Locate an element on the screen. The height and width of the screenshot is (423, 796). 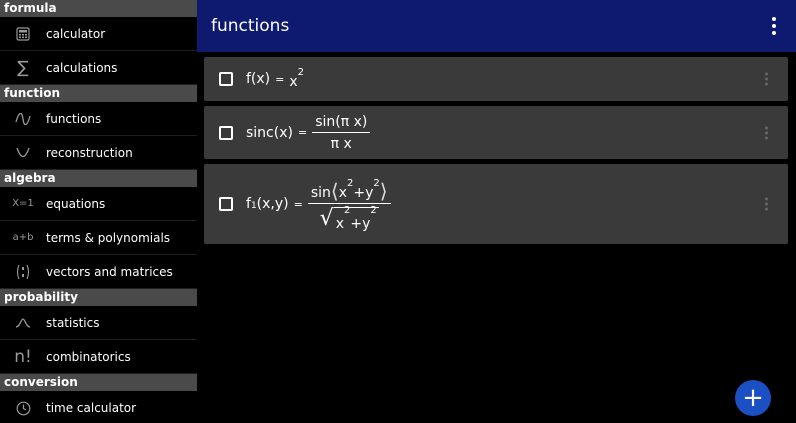
function-card-1: f(x) = x2 is located at coordinates (496, 79).